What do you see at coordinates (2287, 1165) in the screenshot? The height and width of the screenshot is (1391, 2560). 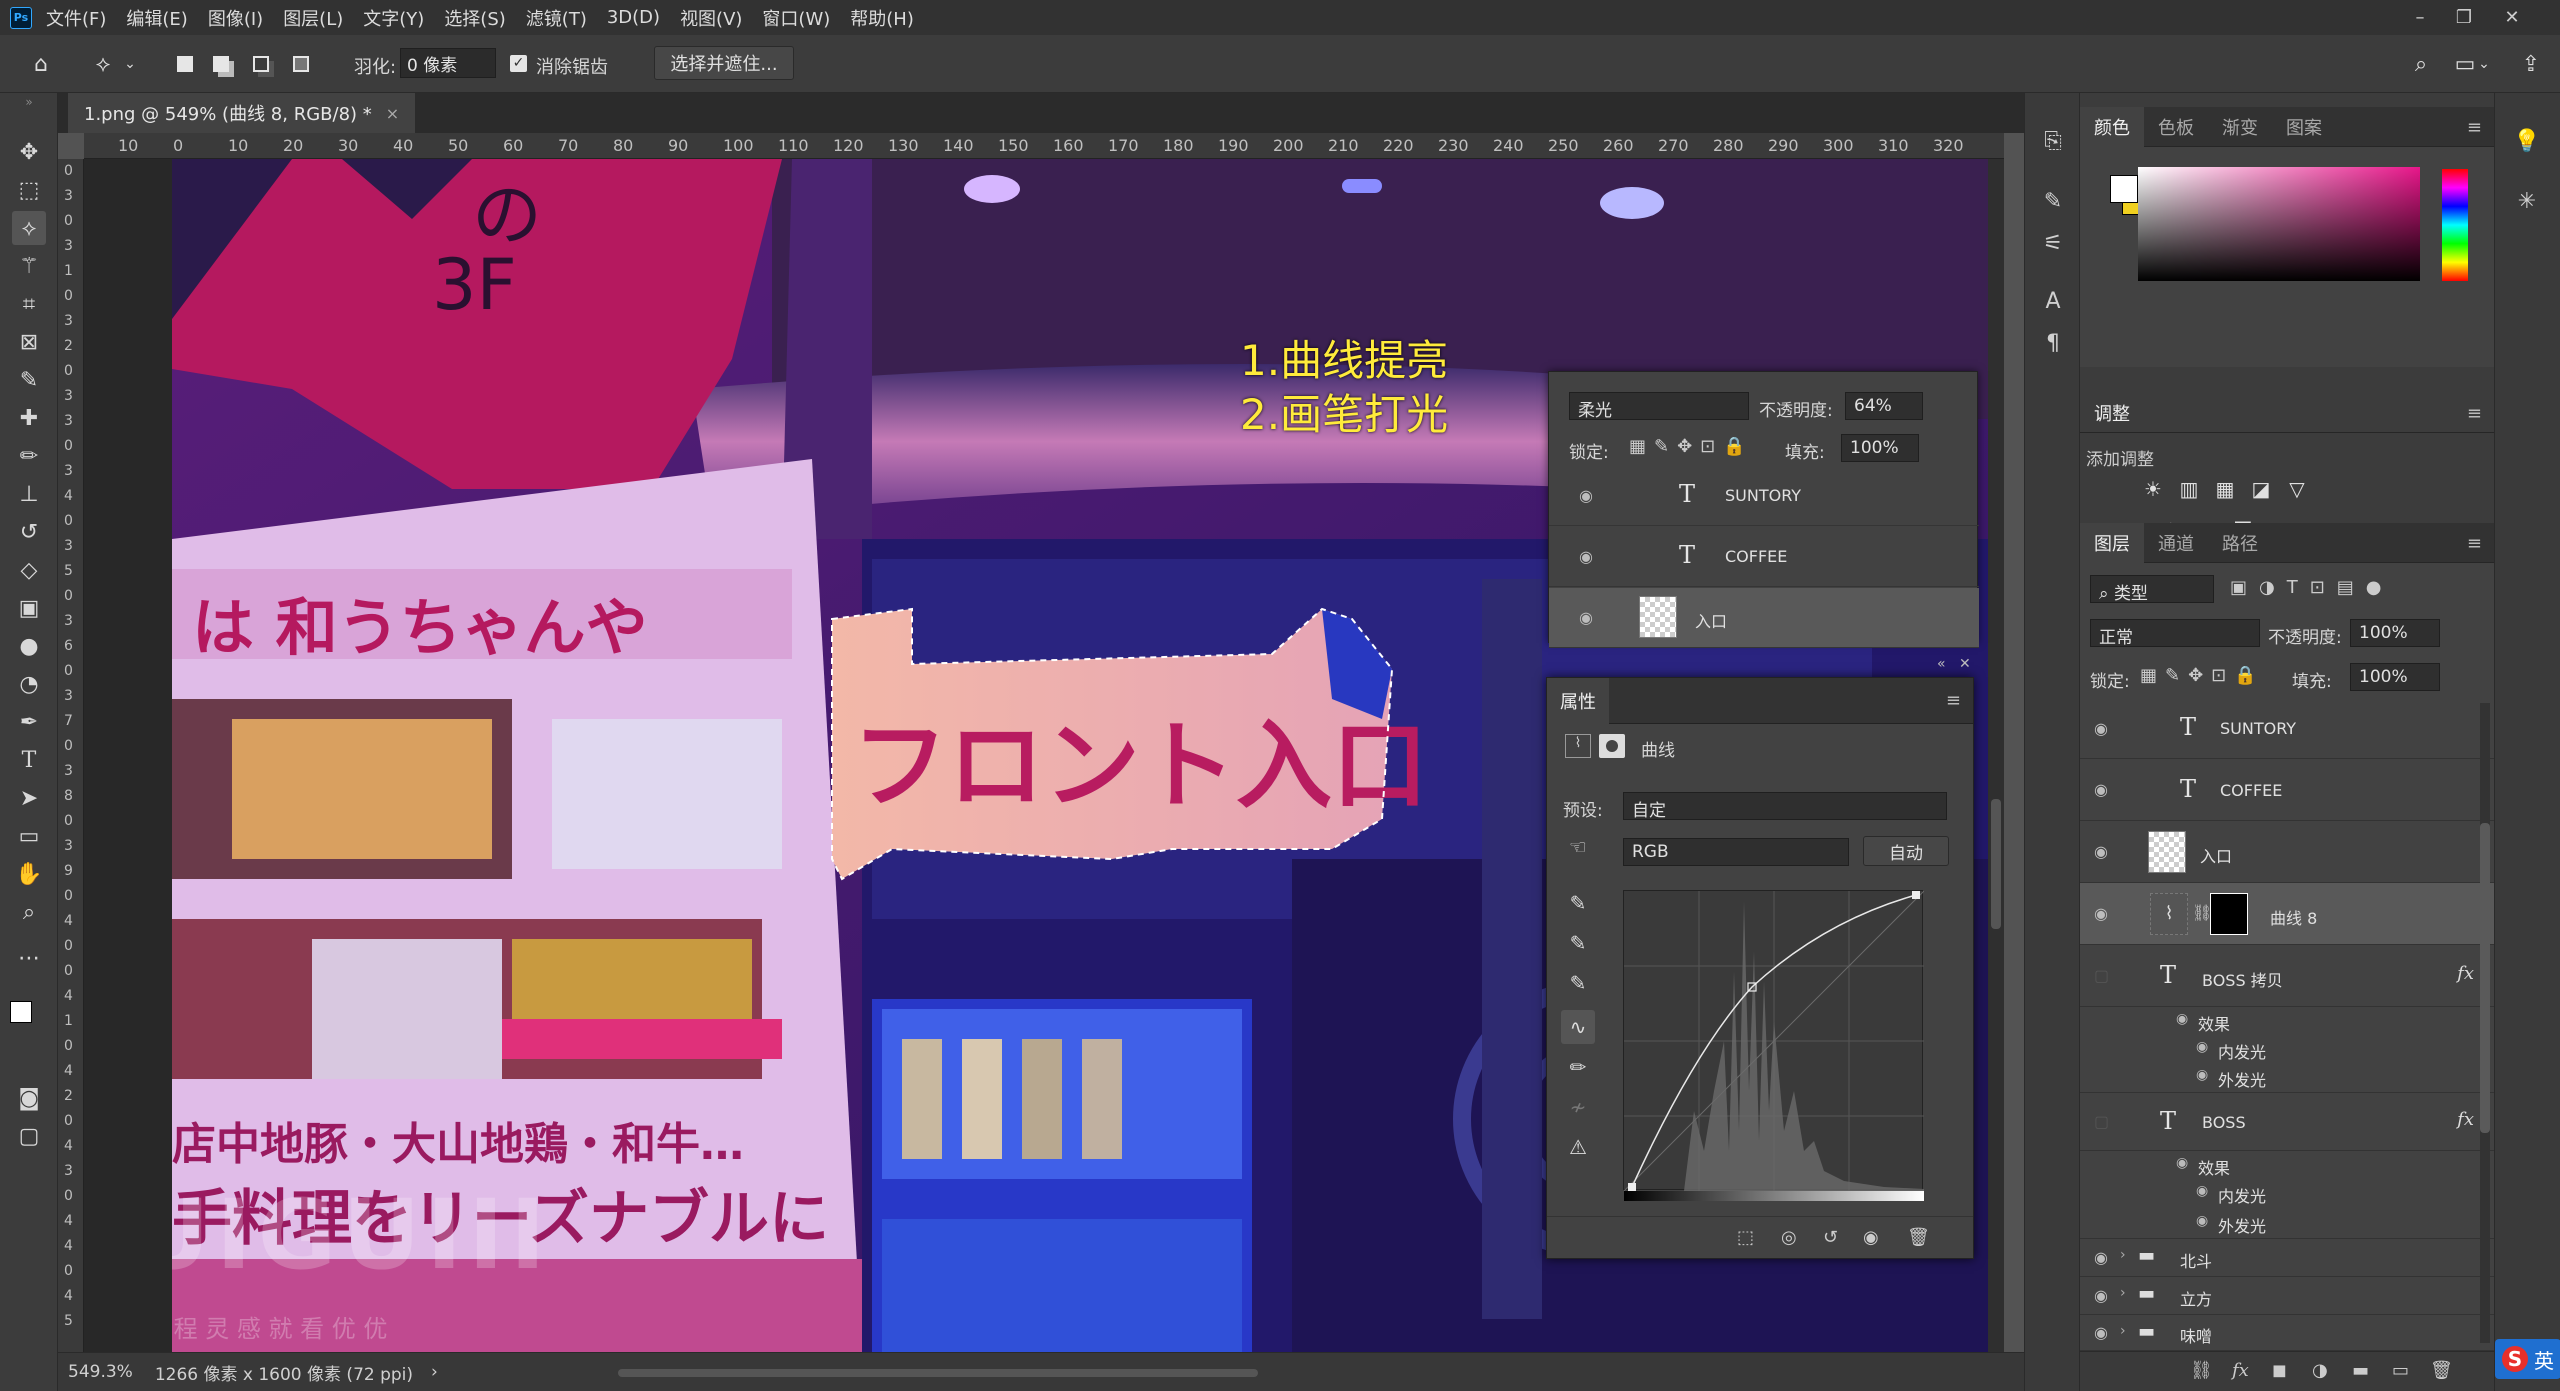 I see `effects-row: ◉ 效果` at bounding box center [2287, 1165].